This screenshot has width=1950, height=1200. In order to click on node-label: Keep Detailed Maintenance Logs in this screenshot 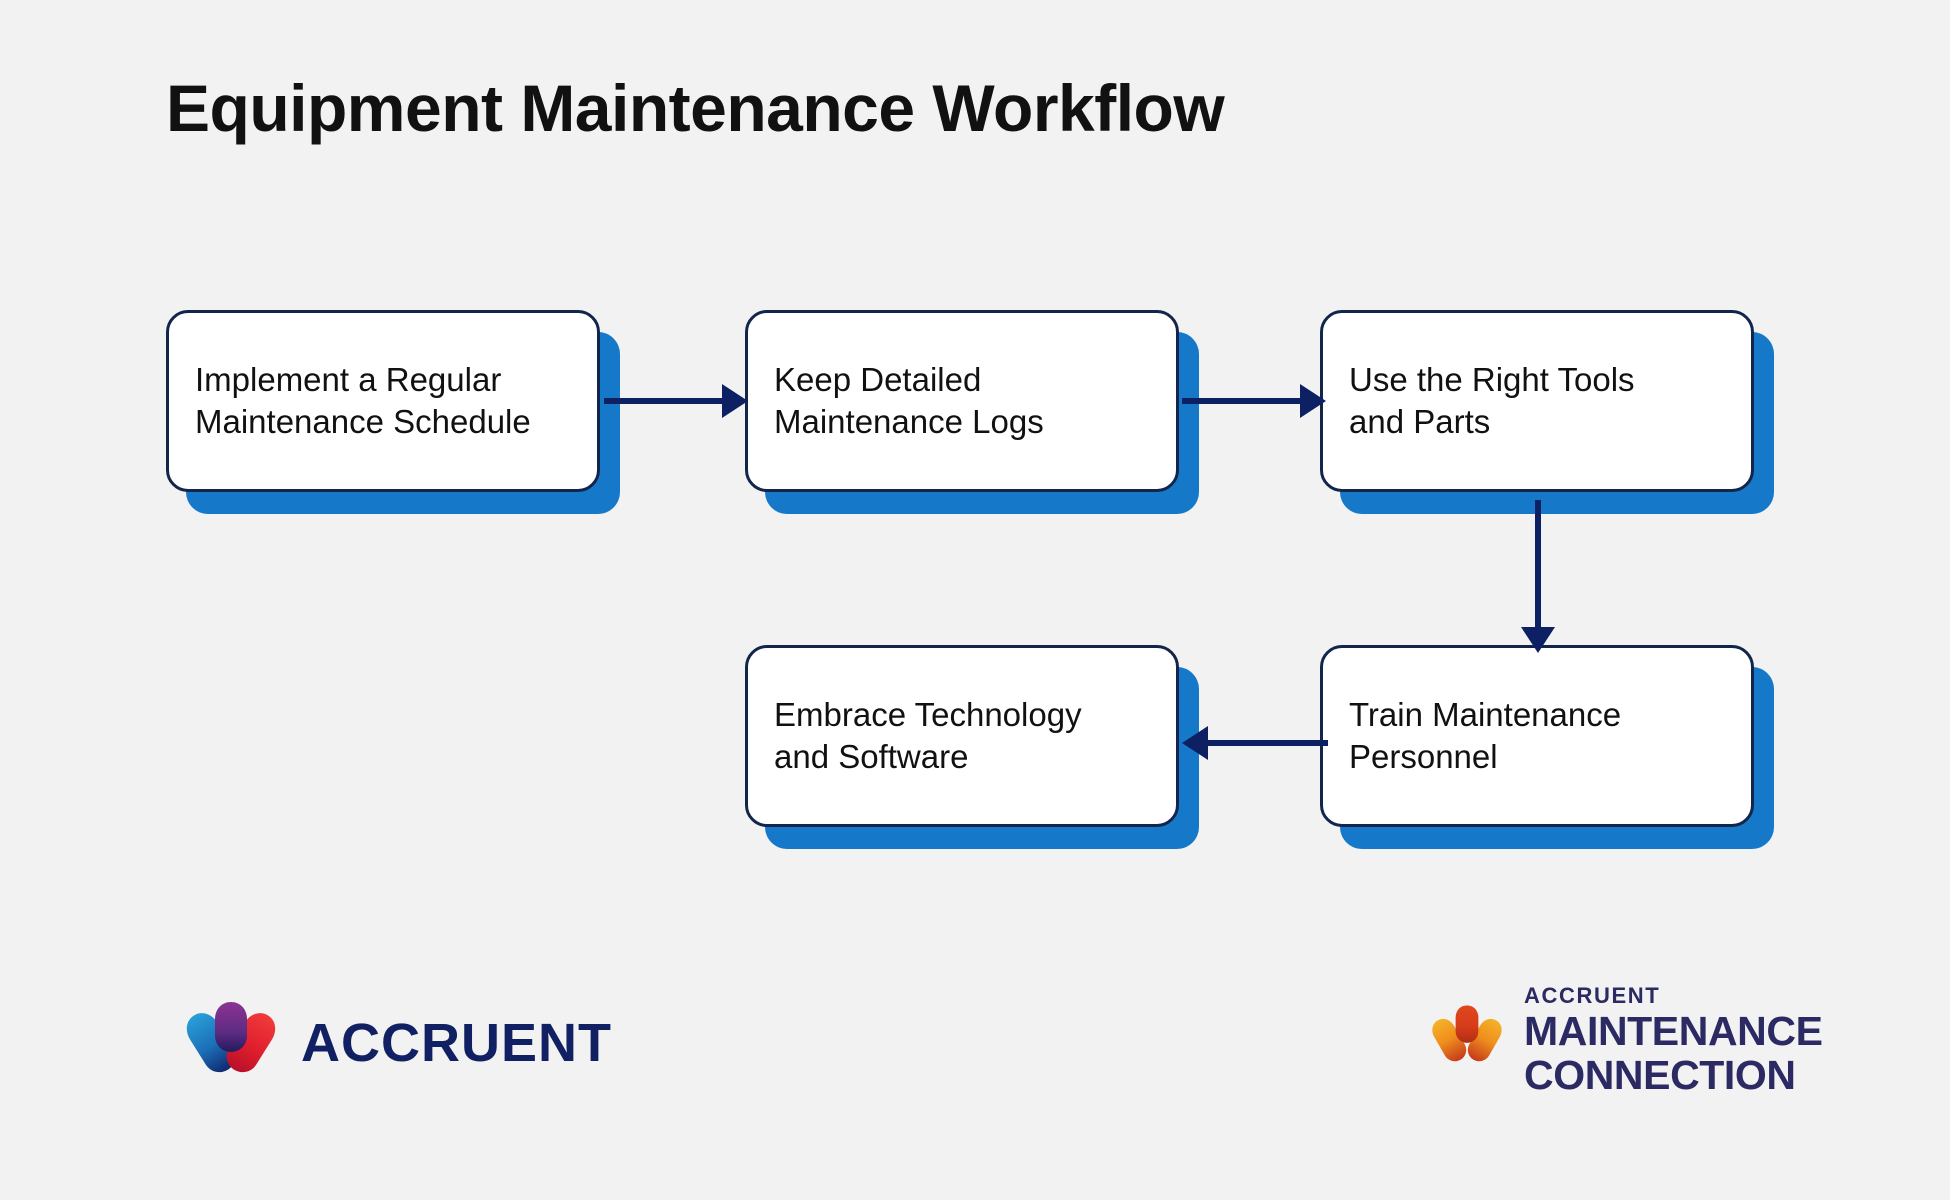, I will do `click(962, 401)`.